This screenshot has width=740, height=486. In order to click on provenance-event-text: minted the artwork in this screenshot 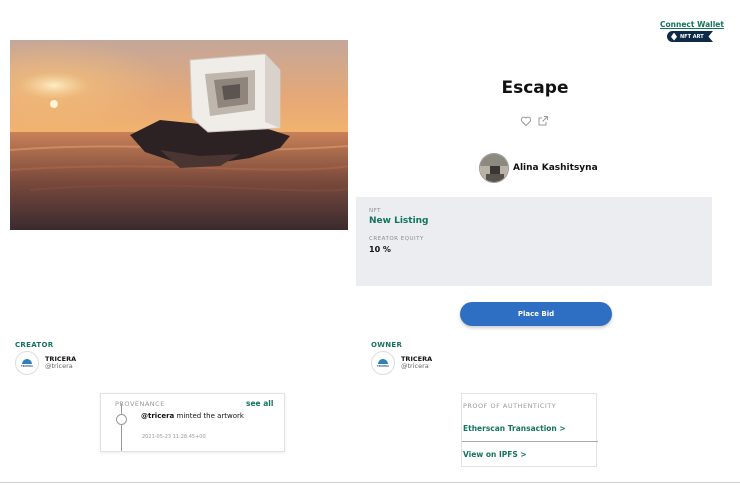, I will do `click(209, 416)`.